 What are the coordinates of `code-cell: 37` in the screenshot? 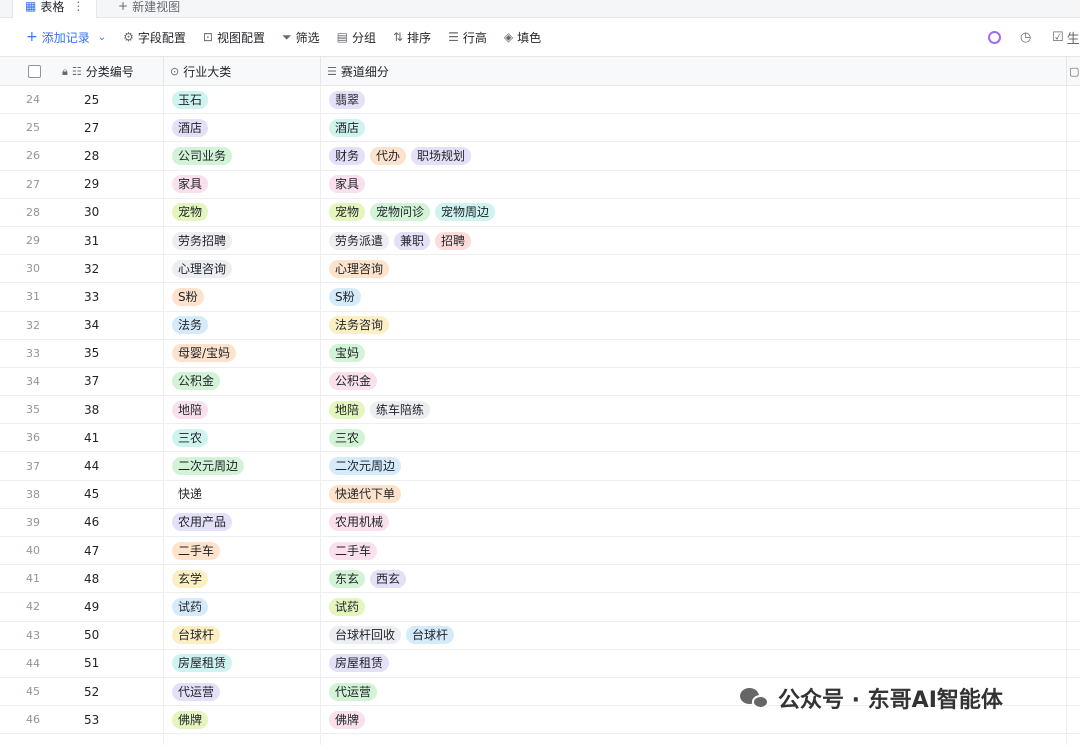 It's located at (119, 381).